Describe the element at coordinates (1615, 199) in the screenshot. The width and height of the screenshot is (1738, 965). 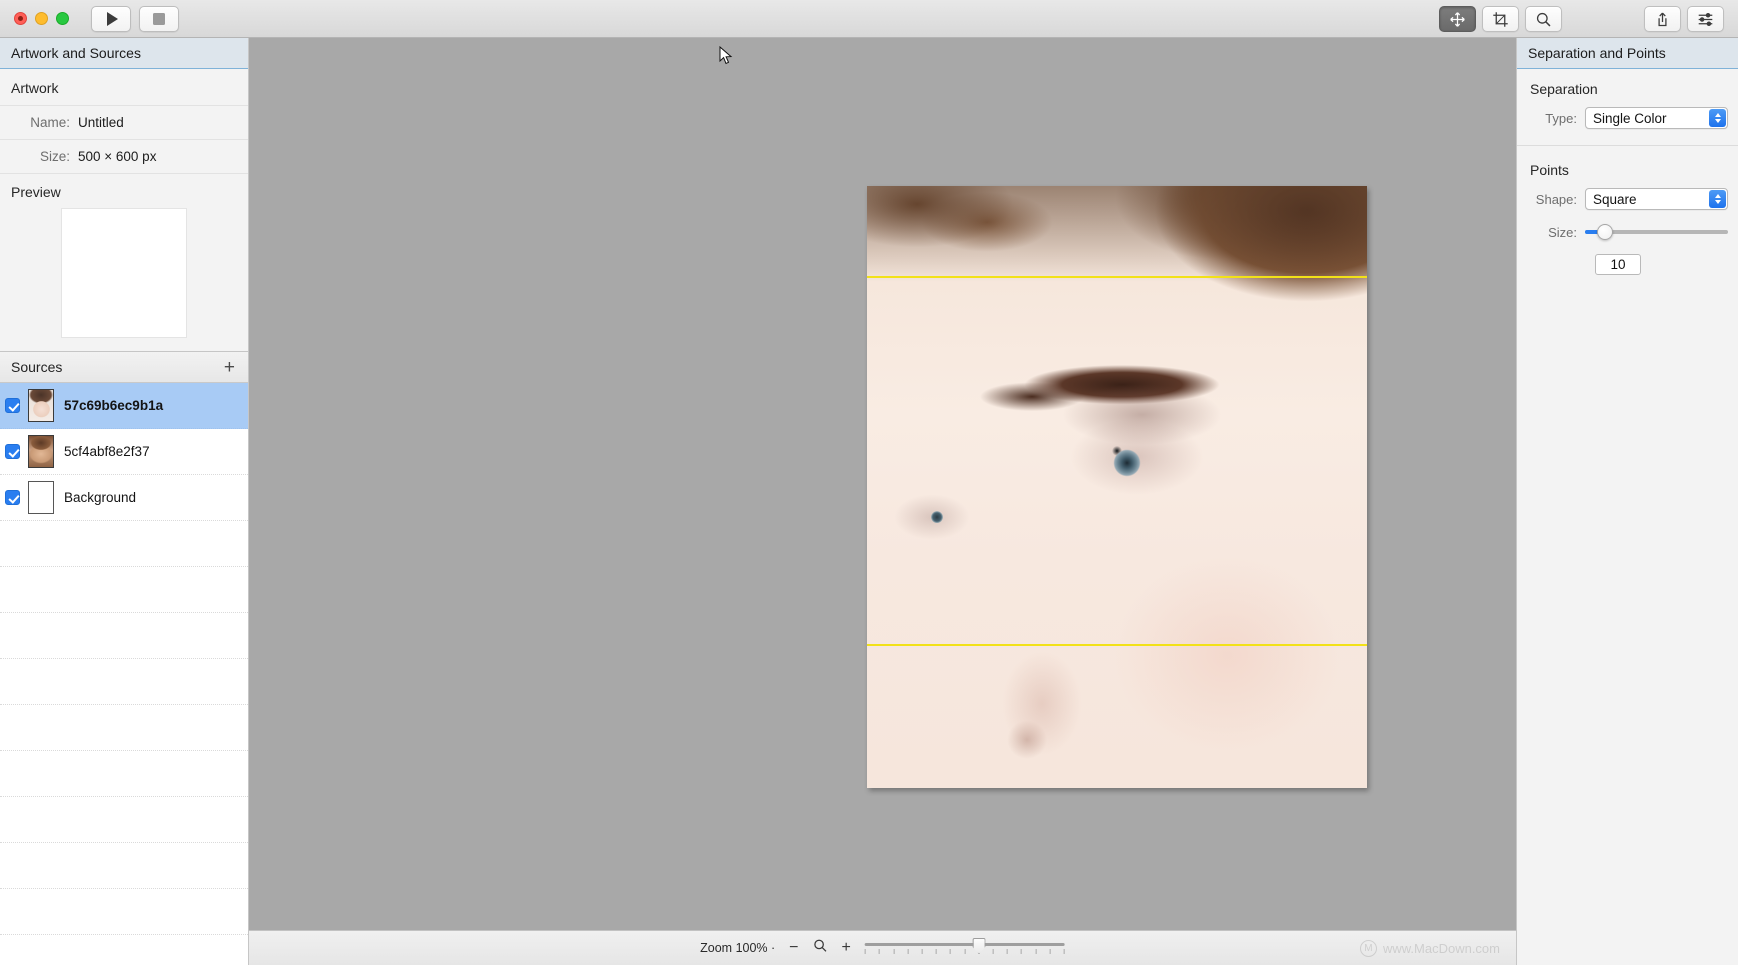
I see `points-shape-value: Square` at that location.